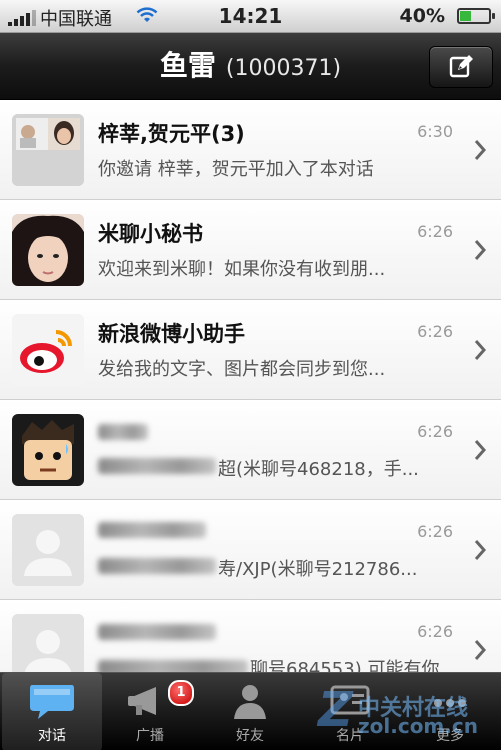 This screenshot has height=750, width=501. I want to click on battery-icon, so click(476, 16).